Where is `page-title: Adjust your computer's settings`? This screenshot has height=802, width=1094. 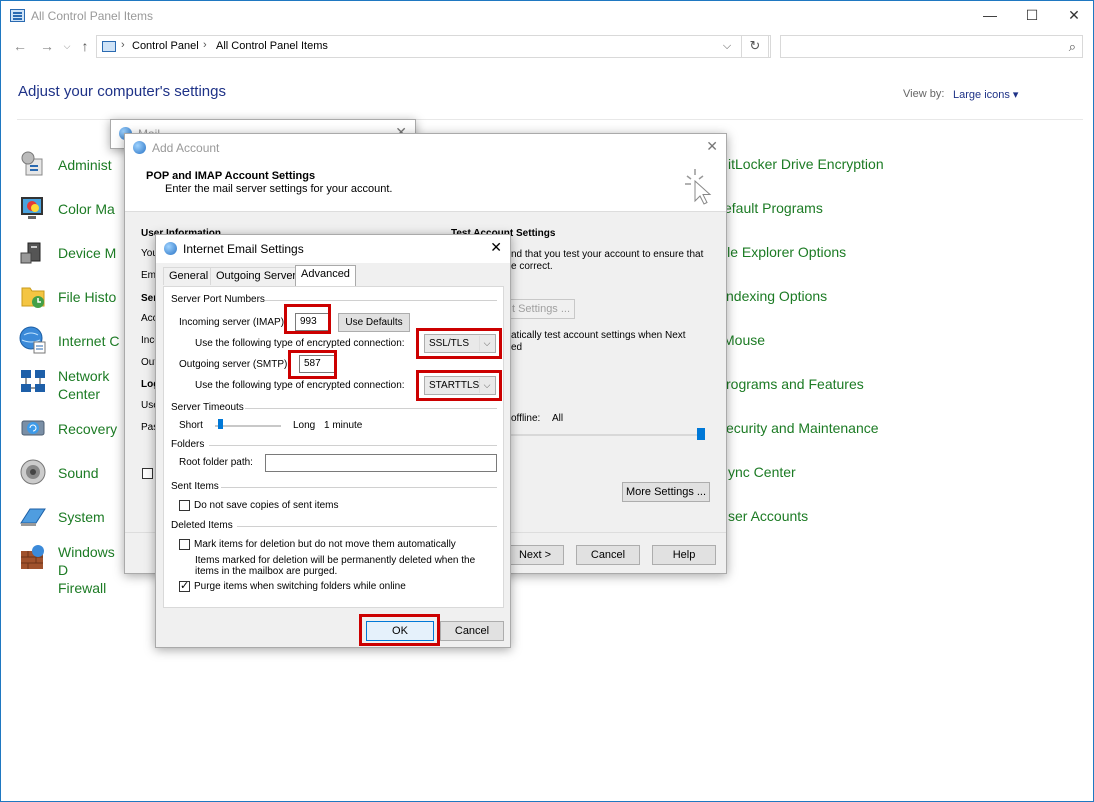 page-title: Adjust your computer's settings is located at coordinates (122, 91).